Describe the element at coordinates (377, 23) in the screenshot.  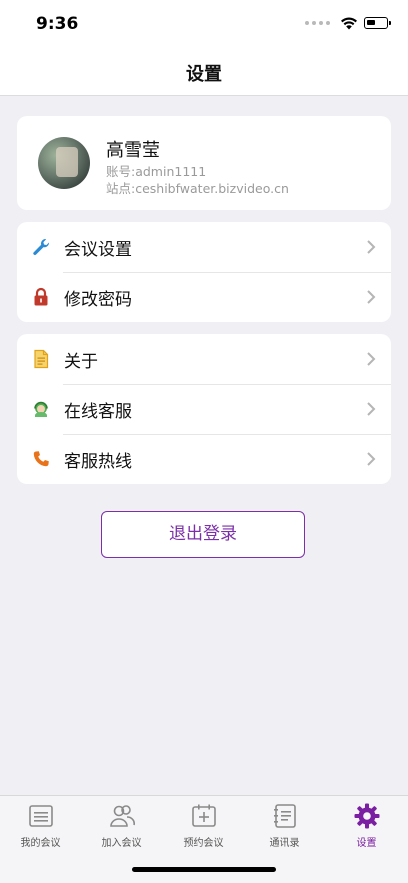
I see `battery-icon` at that location.